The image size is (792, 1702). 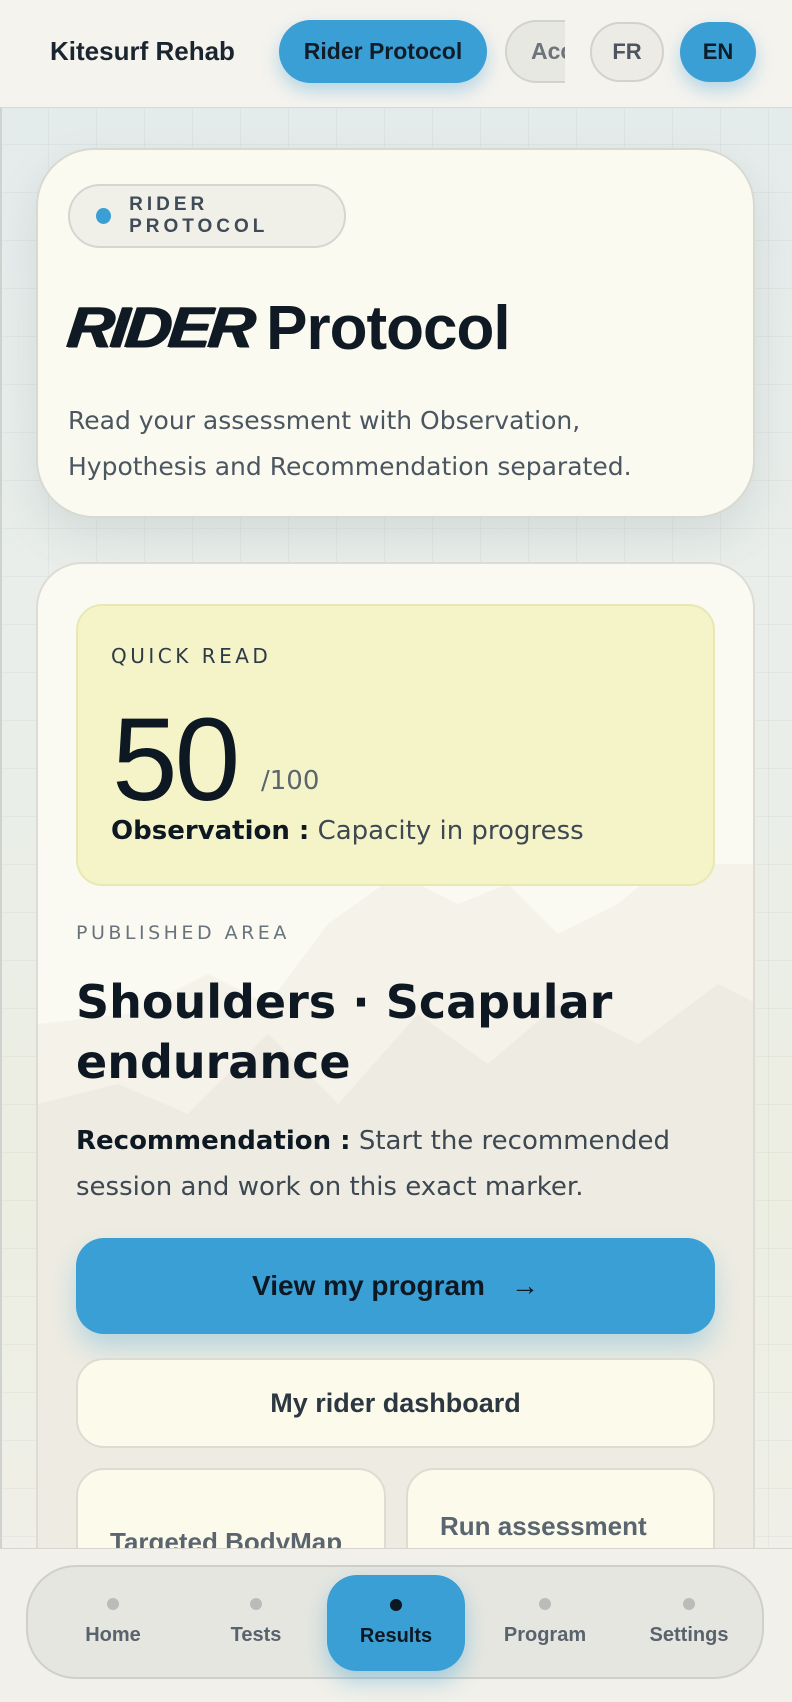 I want to click on tab-results: Results, so click(x=396, y=1623).